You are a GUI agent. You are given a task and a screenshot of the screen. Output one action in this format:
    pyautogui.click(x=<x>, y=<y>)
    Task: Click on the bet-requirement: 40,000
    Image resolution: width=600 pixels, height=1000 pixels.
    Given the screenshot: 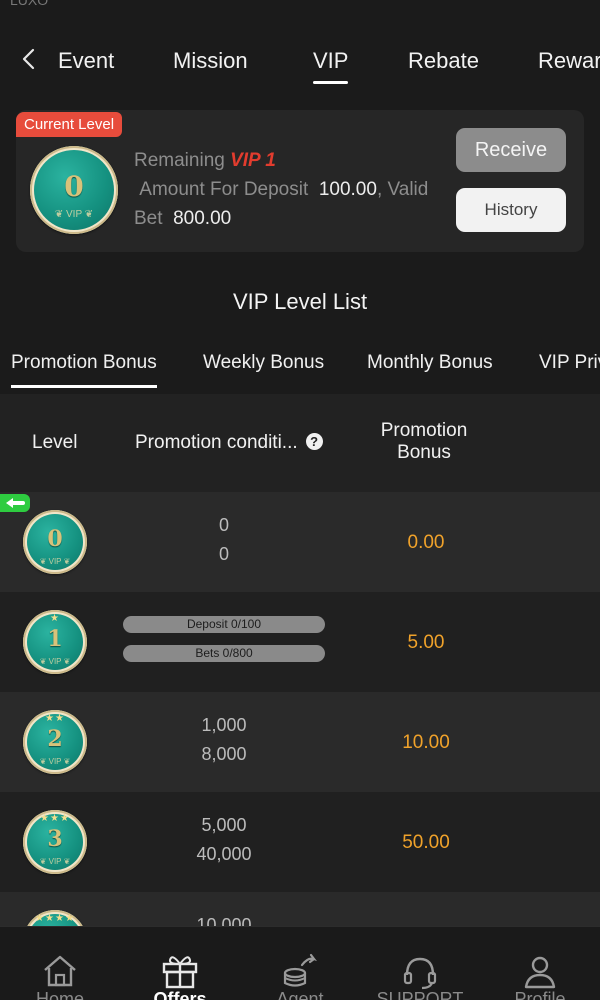 What is the action you would take?
    pyautogui.click(x=224, y=854)
    